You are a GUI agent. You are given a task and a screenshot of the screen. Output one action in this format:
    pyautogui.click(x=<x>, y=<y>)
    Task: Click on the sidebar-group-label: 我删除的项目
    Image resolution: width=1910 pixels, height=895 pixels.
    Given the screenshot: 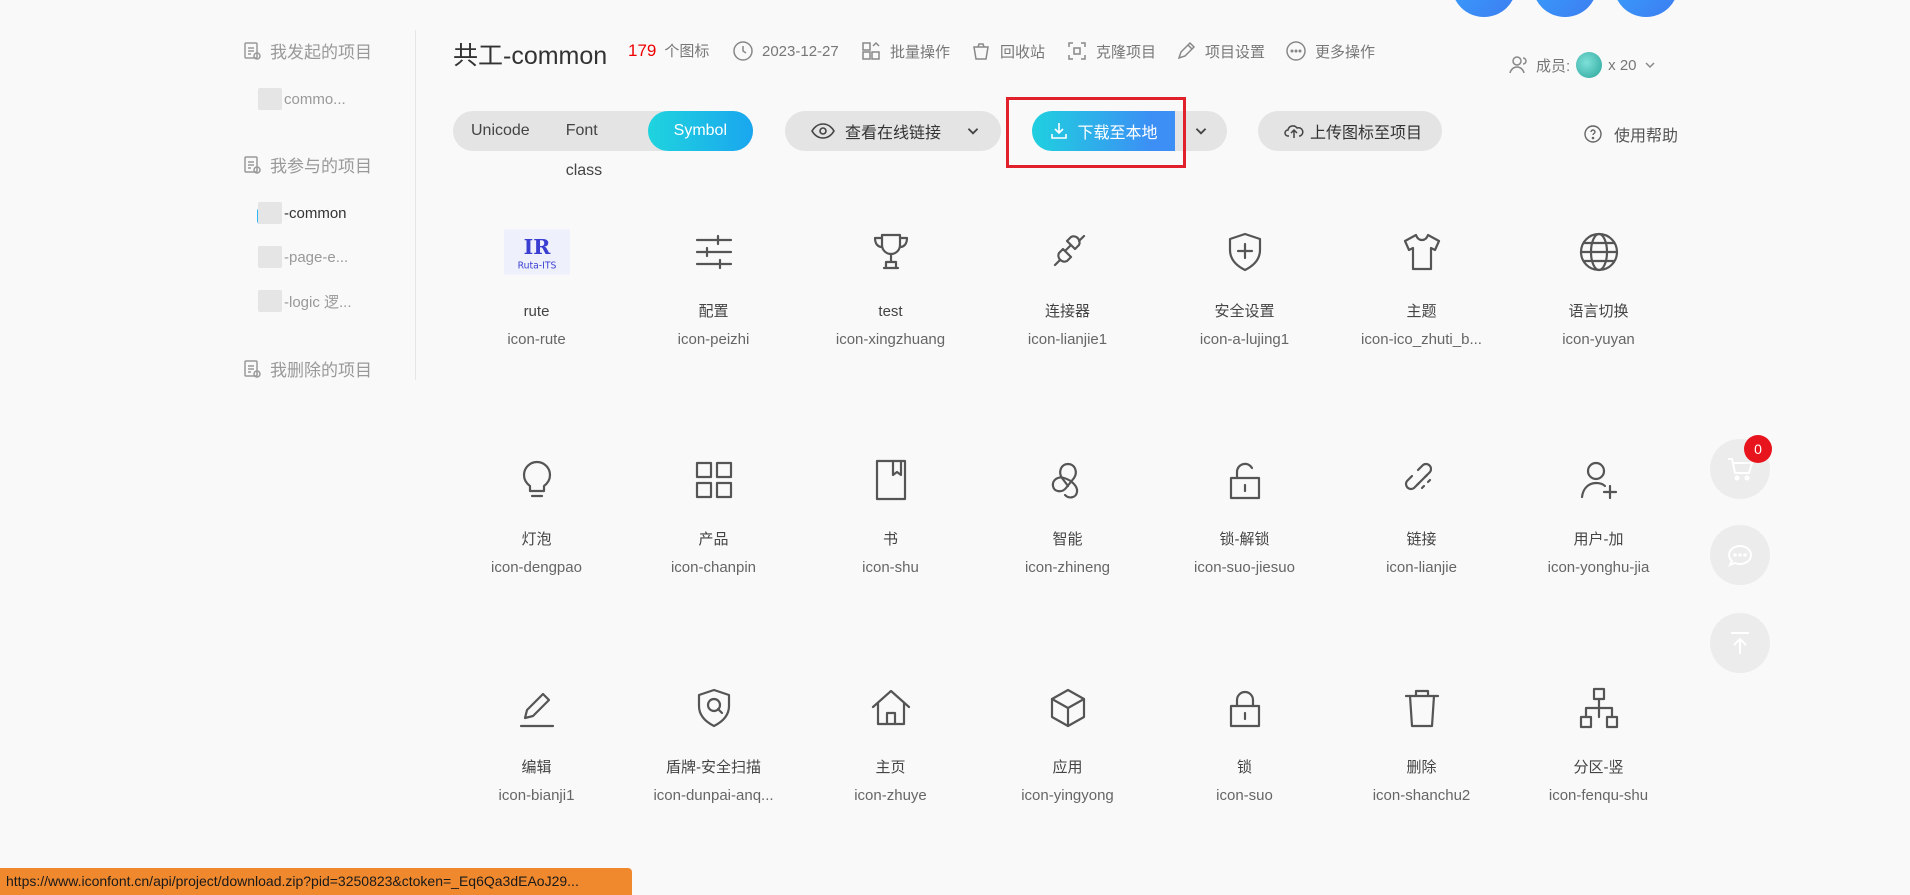 What is the action you would take?
    pyautogui.click(x=321, y=370)
    